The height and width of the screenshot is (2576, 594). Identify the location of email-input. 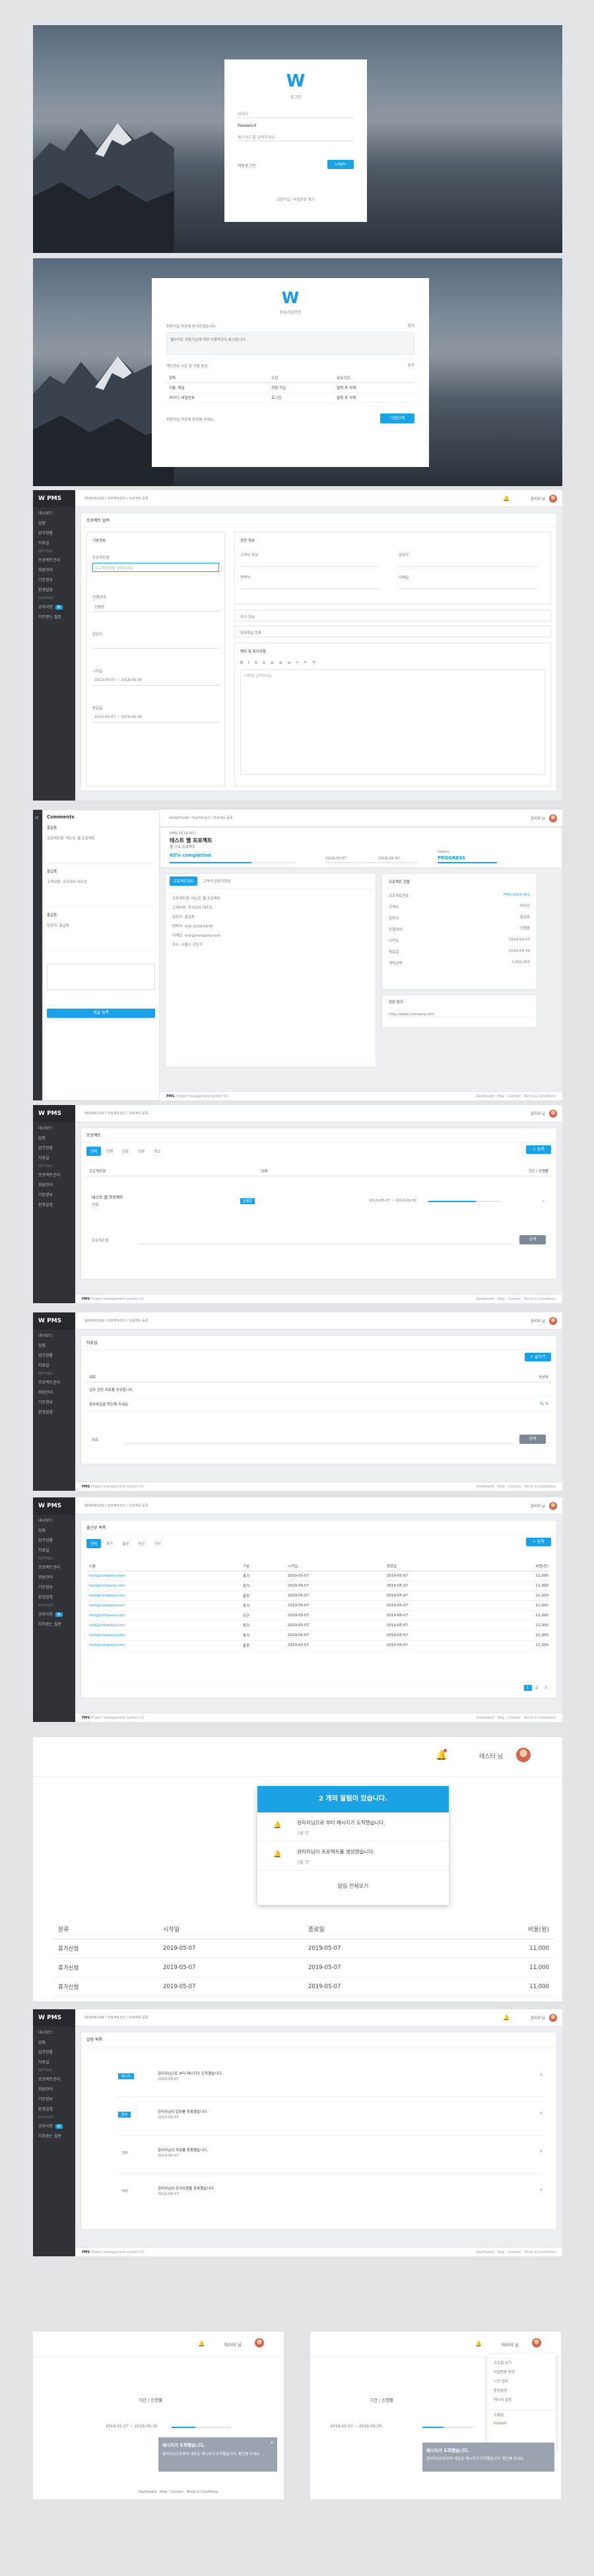
(468, 586).